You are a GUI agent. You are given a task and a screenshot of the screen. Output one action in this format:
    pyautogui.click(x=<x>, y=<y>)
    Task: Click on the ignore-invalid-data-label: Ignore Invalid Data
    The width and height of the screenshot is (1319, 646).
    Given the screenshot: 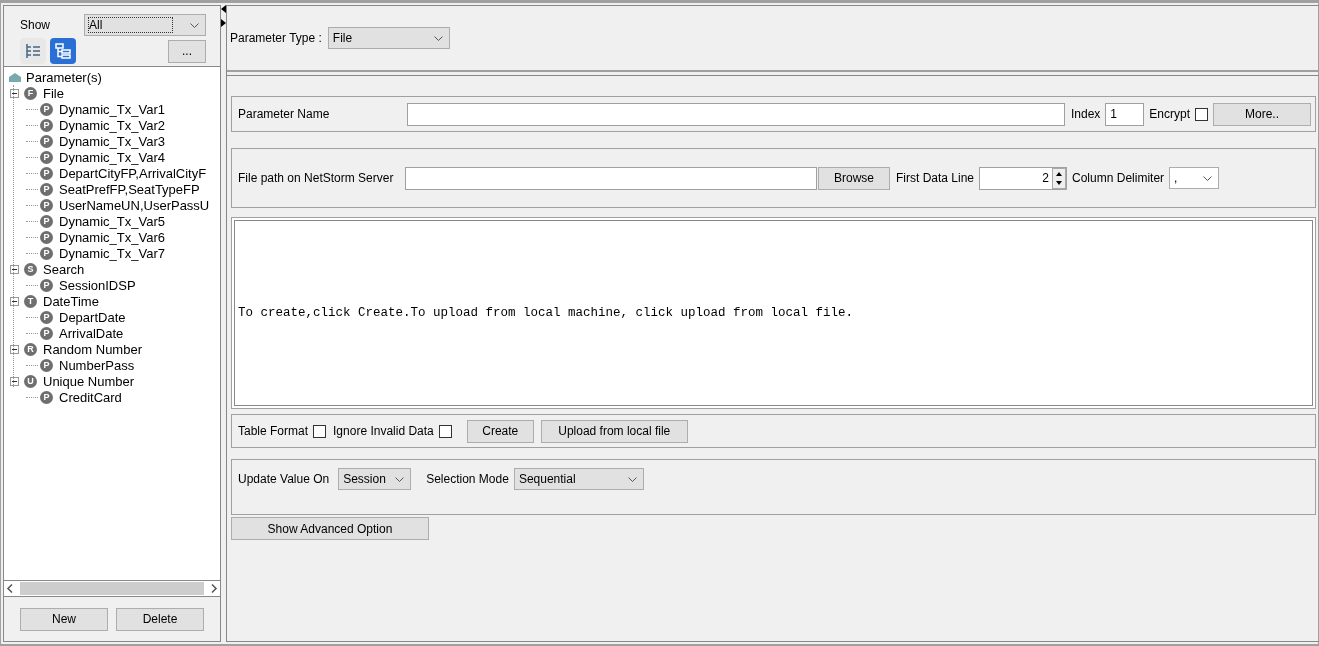 What is the action you would take?
    pyautogui.click(x=383, y=431)
    